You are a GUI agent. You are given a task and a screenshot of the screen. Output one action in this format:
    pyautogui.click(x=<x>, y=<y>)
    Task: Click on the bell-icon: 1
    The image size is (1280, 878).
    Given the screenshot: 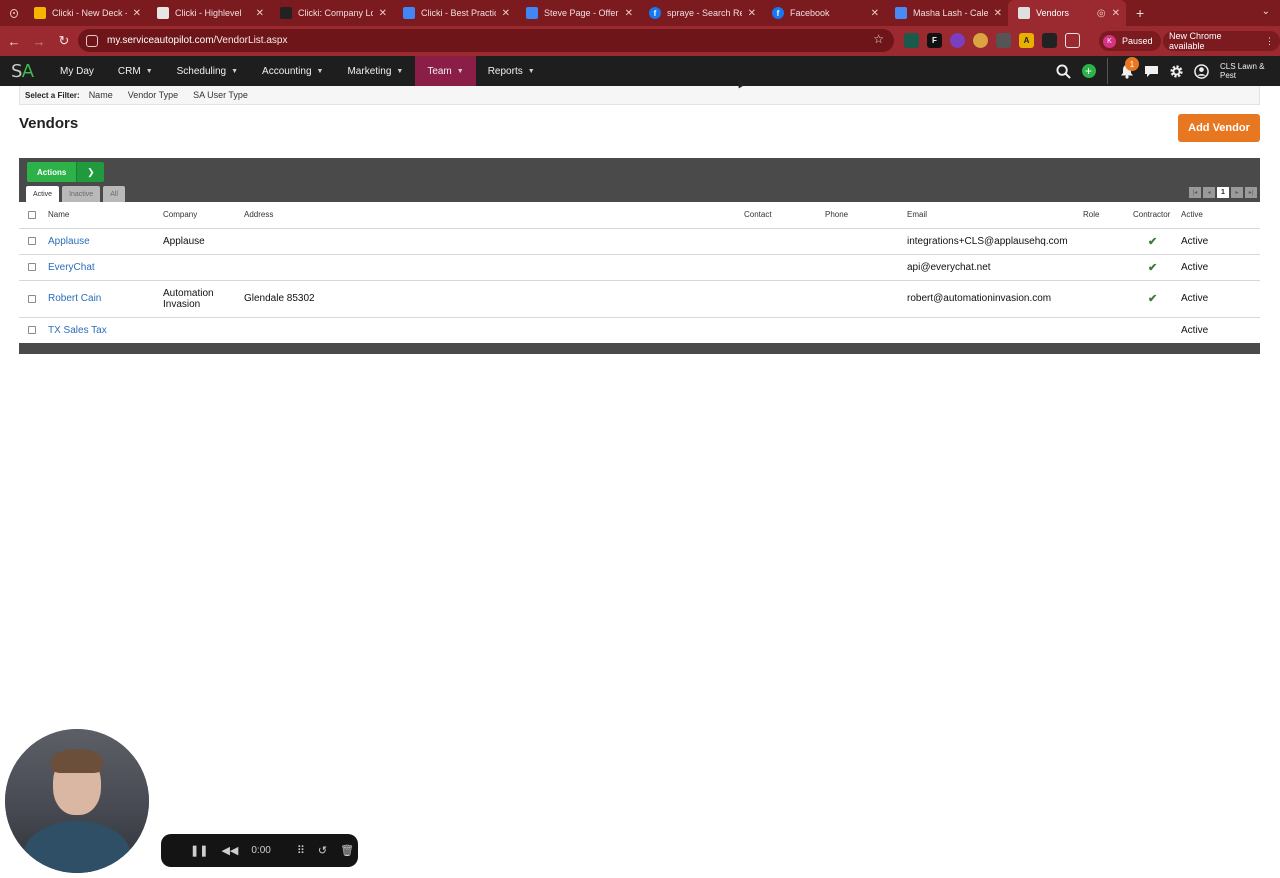 What is the action you would take?
    pyautogui.click(x=1126, y=71)
    